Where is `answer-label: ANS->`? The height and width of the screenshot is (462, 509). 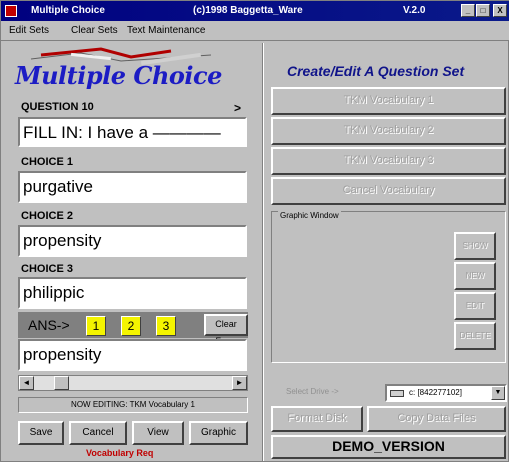
answer-label: ANS-> is located at coordinates (49, 325).